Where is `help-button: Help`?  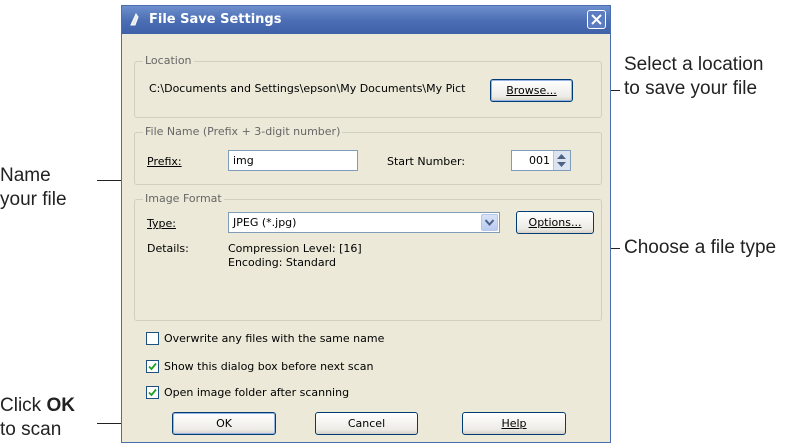 help-button: Help is located at coordinates (514, 423).